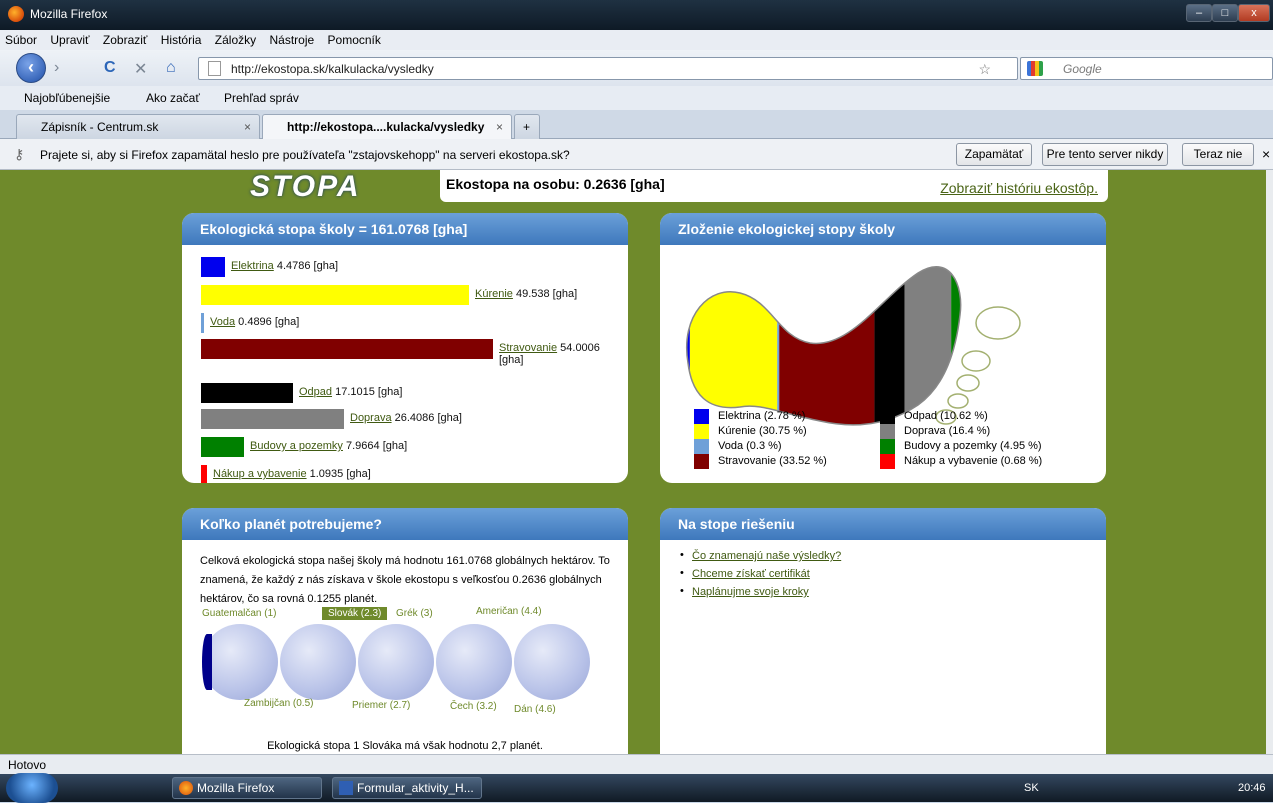 Image resolution: width=1273 pixels, height=803 pixels. I want to click on window-title: Mozilla Firefox, so click(69, 14).